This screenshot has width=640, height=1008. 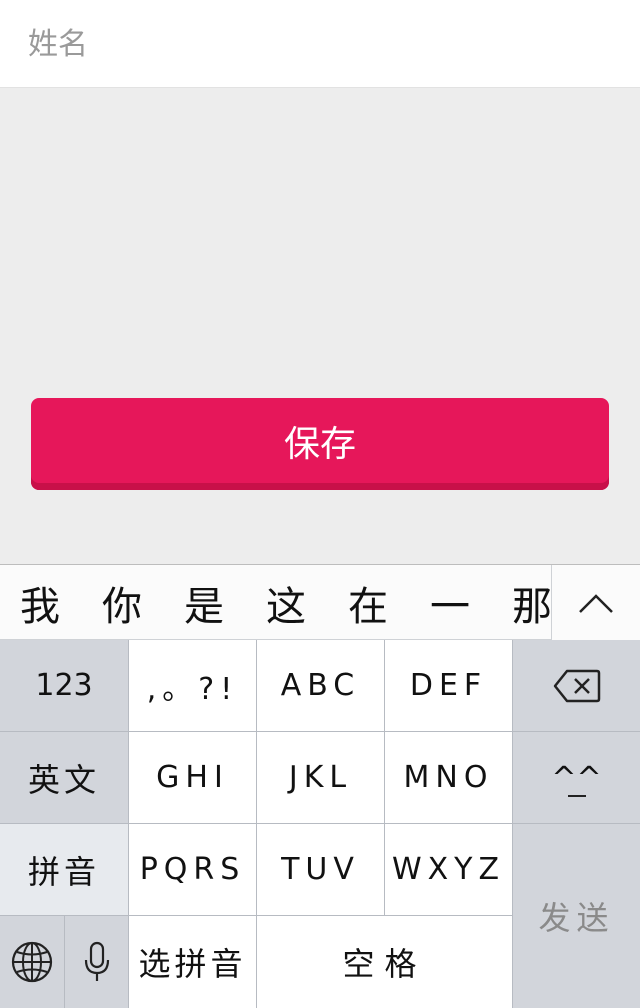 What do you see at coordinates (576, 795) in the screenshot?
I see `emoticon-underline` at bounding box center [576, 795].